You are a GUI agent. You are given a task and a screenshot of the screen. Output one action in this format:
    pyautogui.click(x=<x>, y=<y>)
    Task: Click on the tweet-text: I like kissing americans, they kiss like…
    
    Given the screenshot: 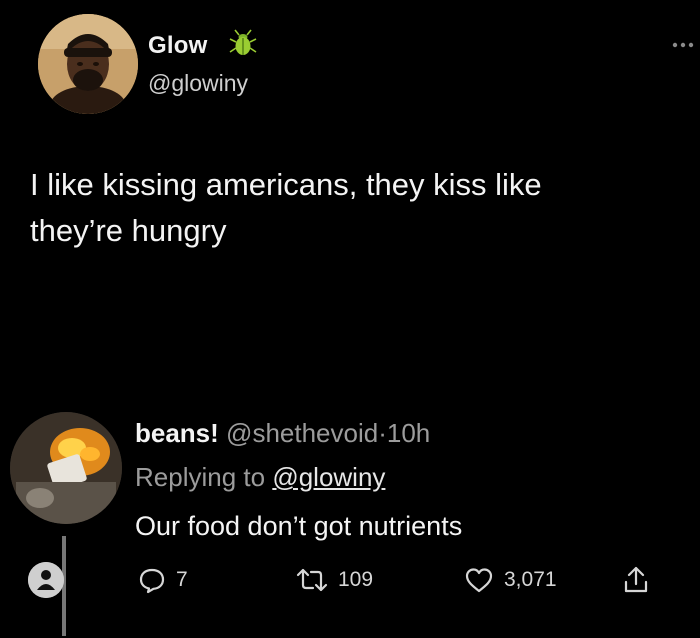 What is the action you would take?
    pyautogui.click(x=286, y=207)
    